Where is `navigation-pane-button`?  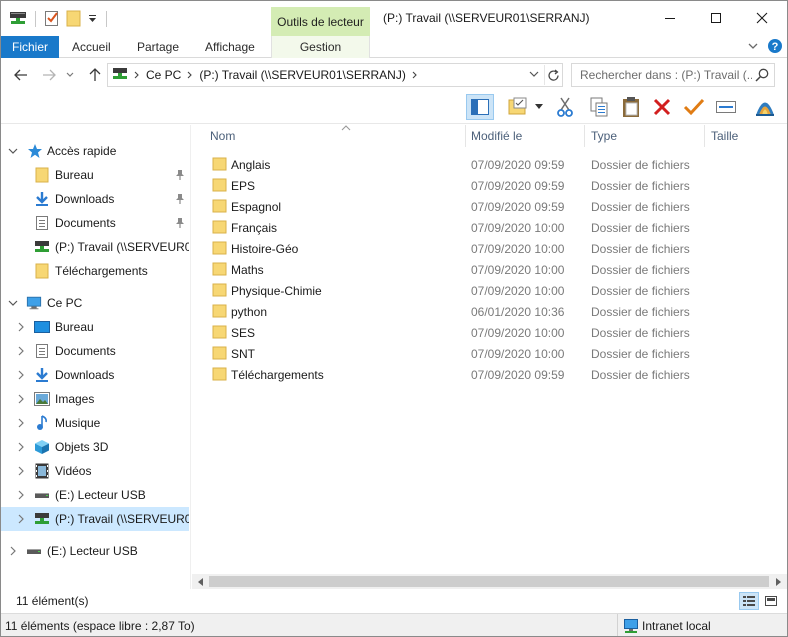 navigation-pane-button is located at coordinates (480, 107).